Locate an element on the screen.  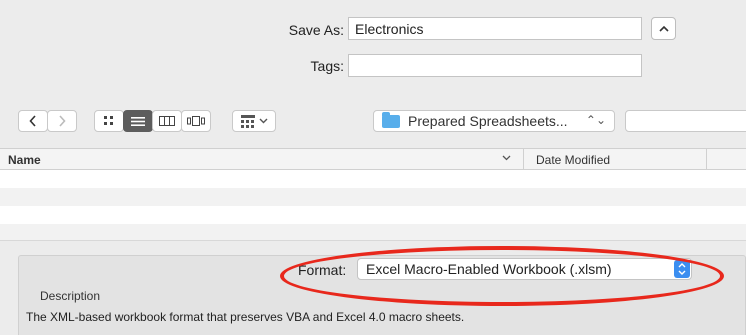
column-header: Name Date Modified is located at coordinates (373, 159).